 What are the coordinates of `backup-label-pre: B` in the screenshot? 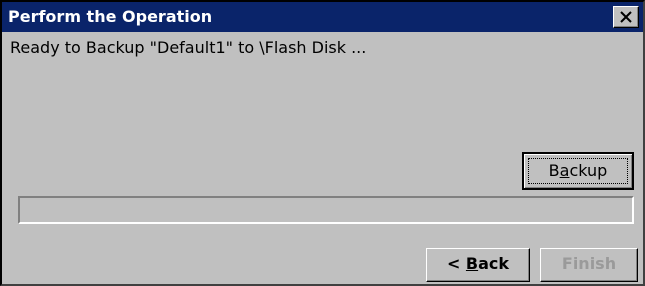 It's located at (554, 170).